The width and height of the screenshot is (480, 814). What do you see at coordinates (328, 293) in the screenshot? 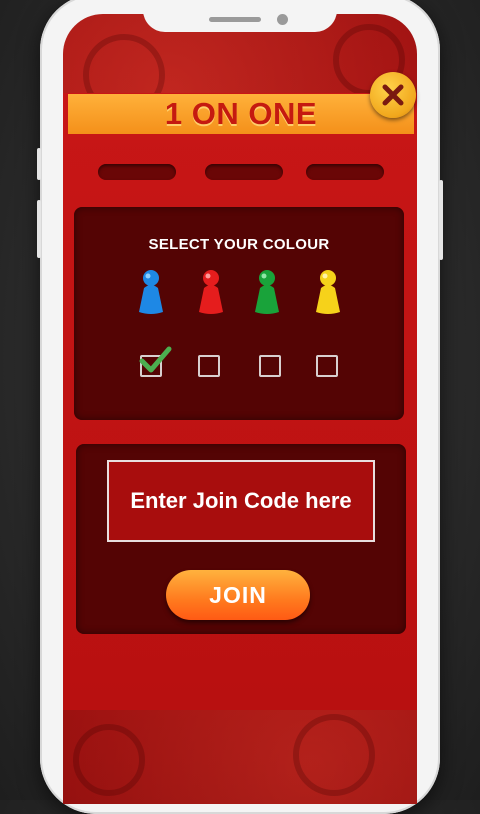
I see `yellow-pawn-icon` at bounding box center [328, 293].